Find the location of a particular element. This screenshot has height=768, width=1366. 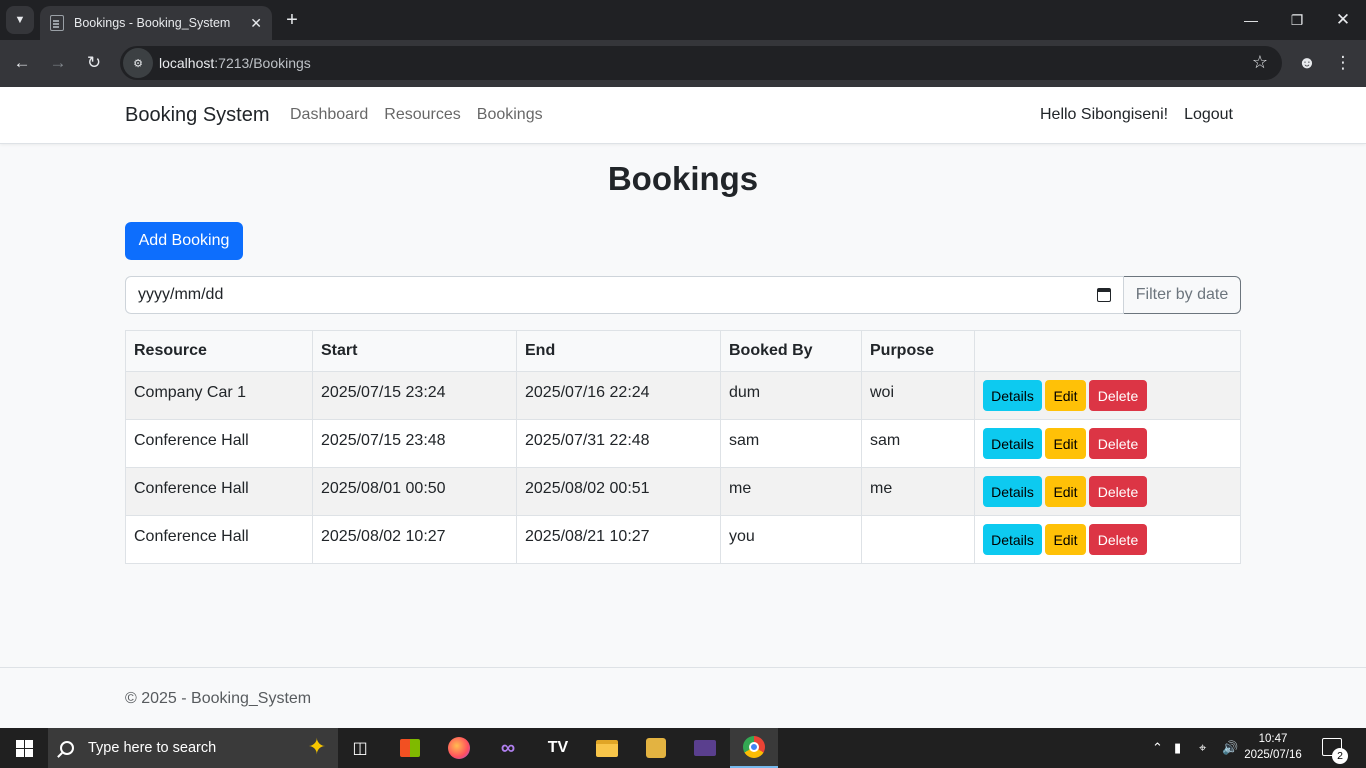

end-cell: 2025/07/16 22:24 is located at coordinates (618, 395).